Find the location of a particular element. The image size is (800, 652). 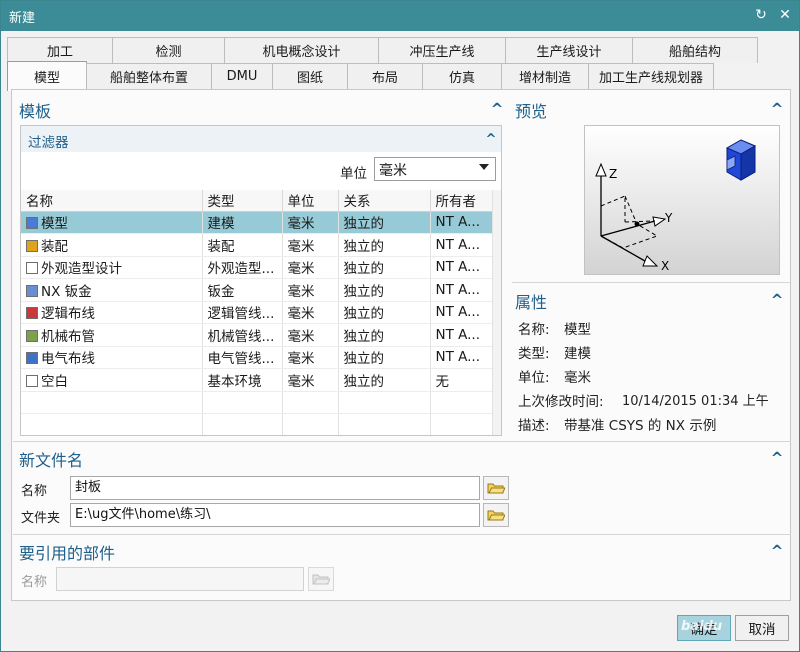

cell-name: 空白 is located at coordinates (112, 380).